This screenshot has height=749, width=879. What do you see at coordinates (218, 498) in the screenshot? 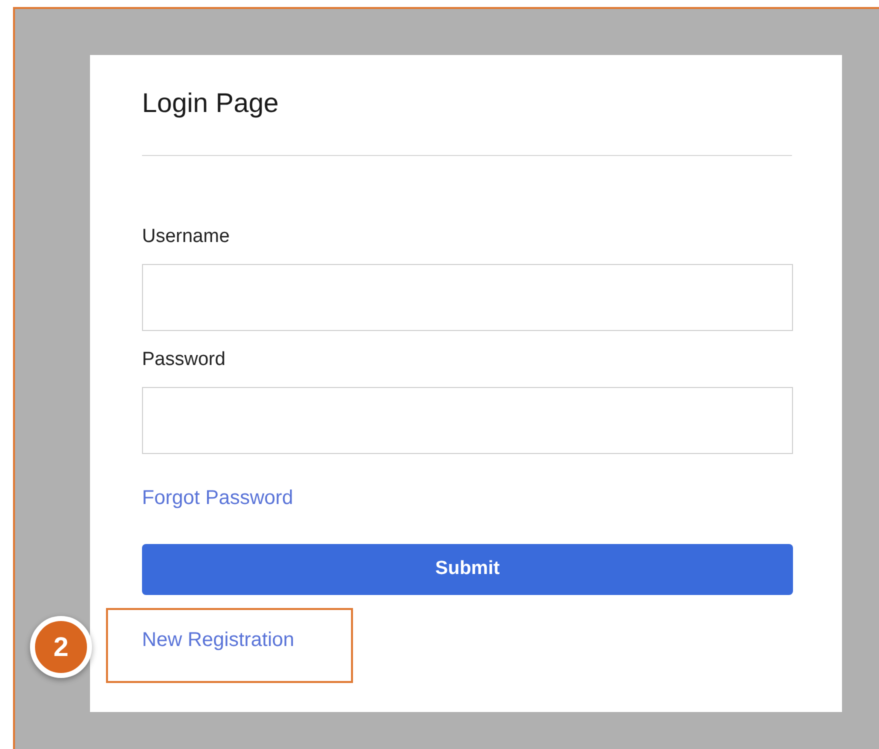
I see `forgot-password-link: Forgot Password` at bounding box center [218, 498].